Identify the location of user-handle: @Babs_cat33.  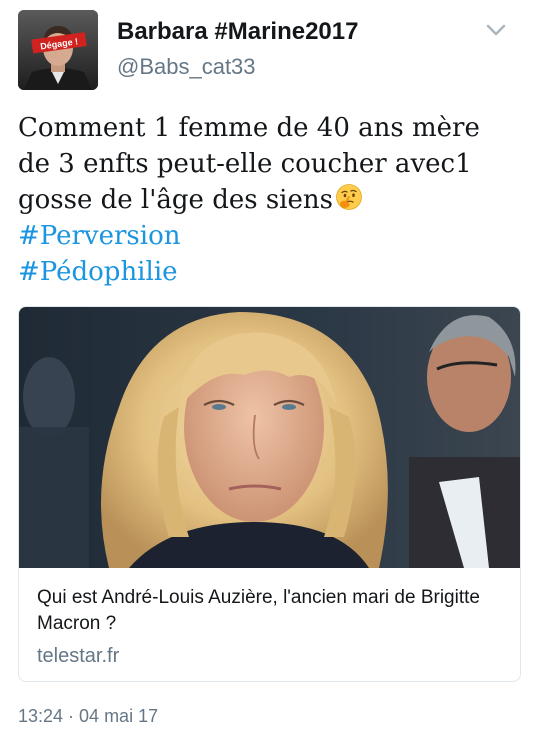
(186, 67).